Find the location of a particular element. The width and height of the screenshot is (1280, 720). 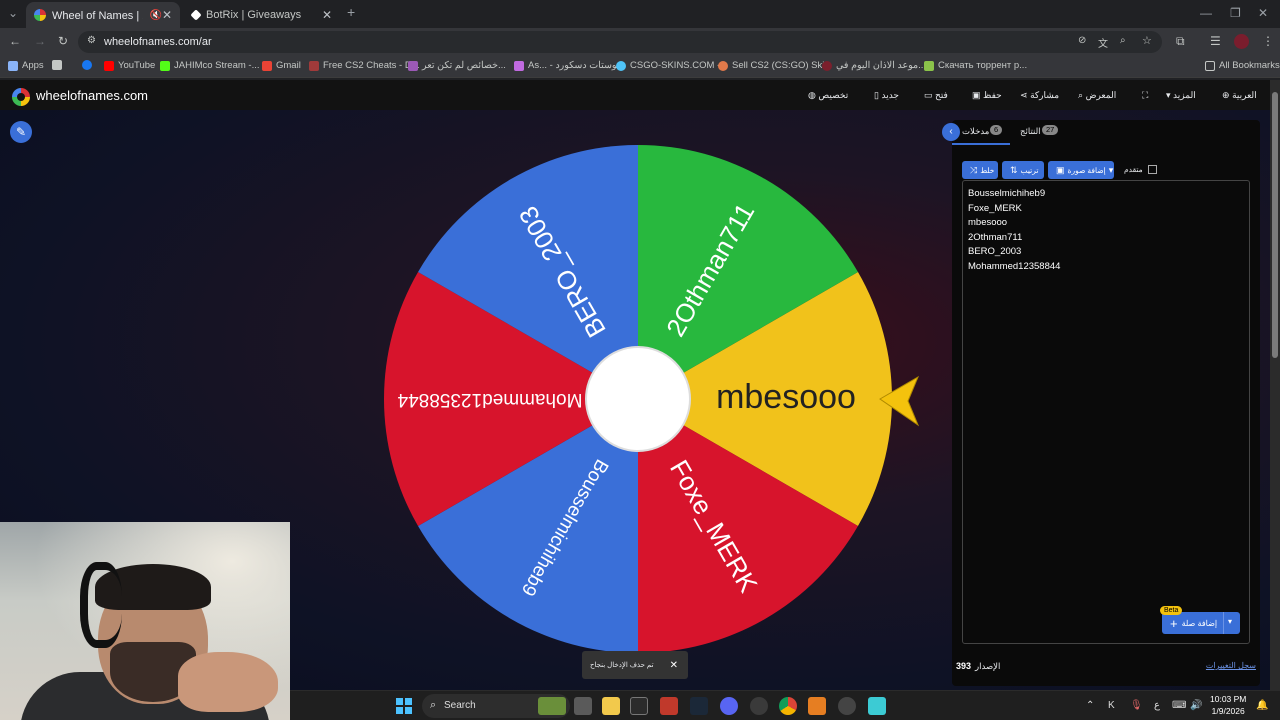

menu-language: ⊕ العربية is located at coordinates (1239, 95).